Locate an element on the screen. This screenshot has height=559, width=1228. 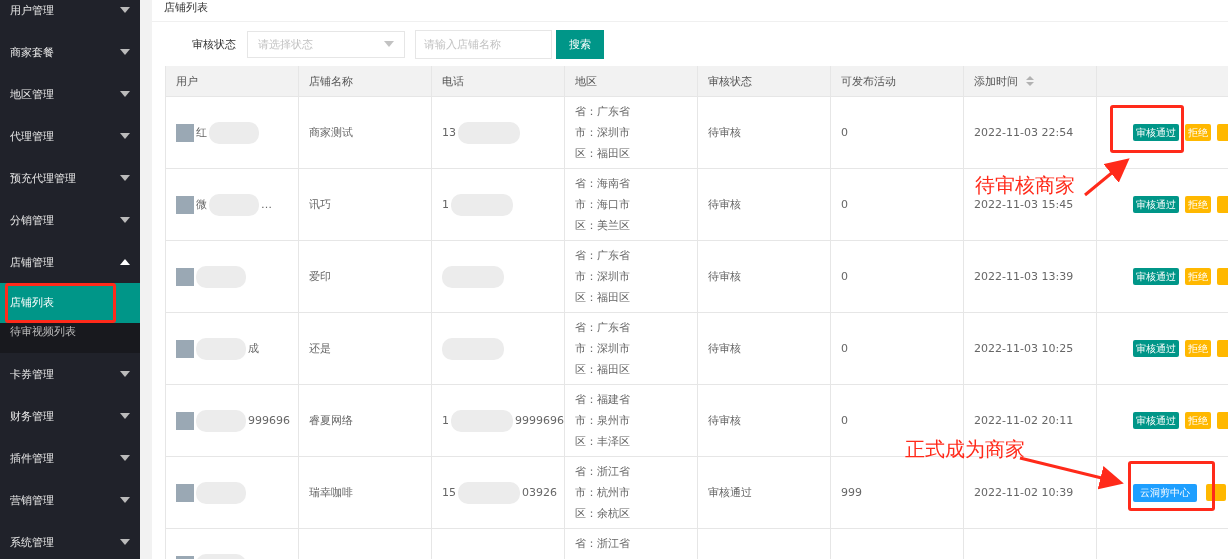
added-time: 2022-11-03 10:25 is located at coordinates (1024, 348).